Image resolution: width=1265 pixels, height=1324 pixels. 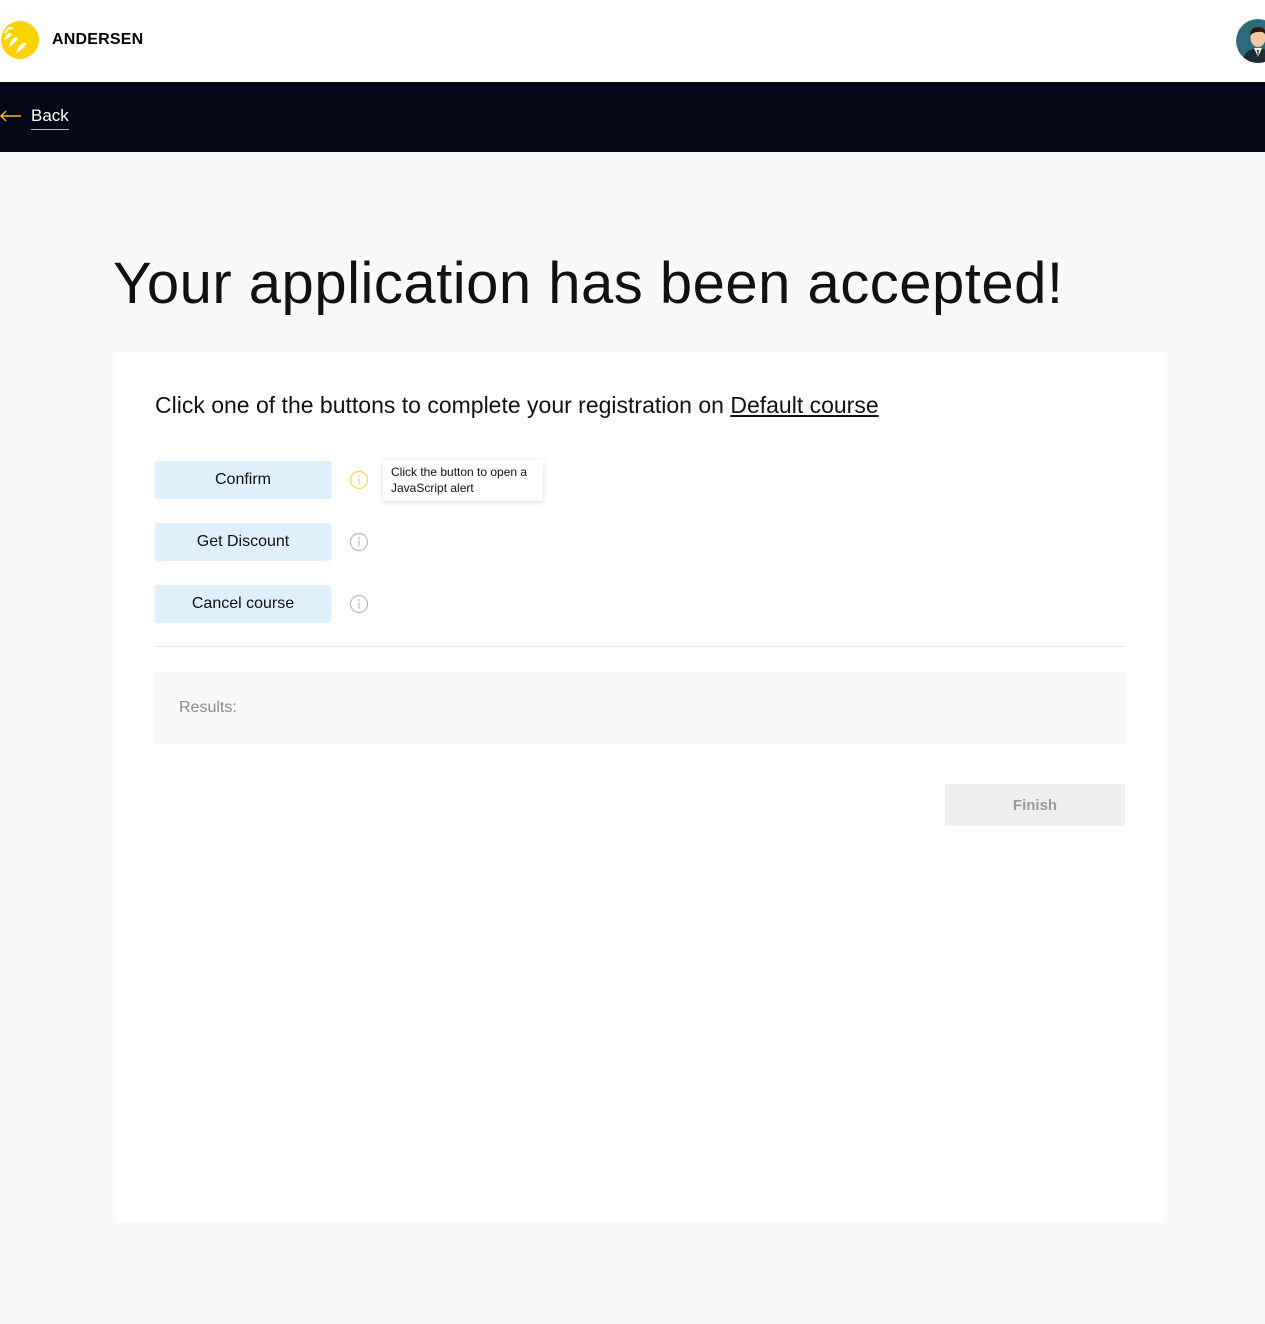 What do you see at coordinates (1035, 805) in the screenshot?
I see `finish-button: Finish` at bounding box center [1035, 805].